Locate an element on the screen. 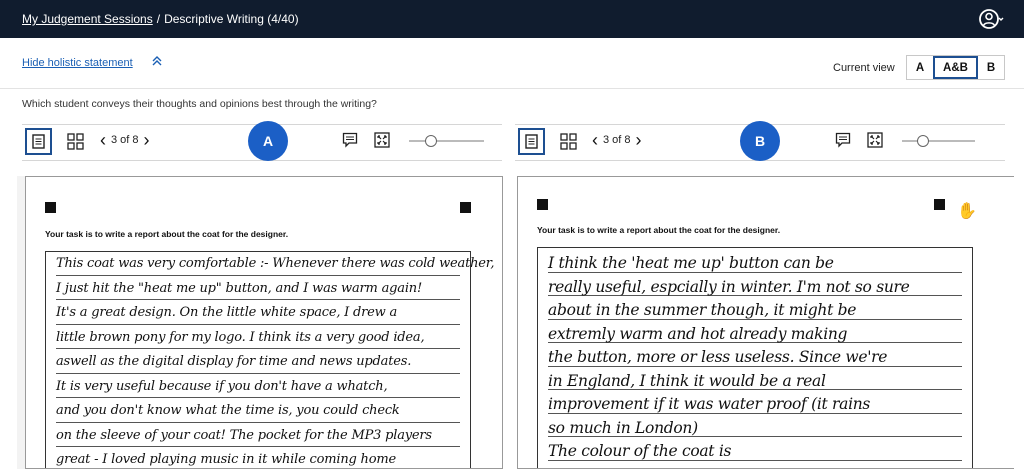 The image size is (1024, 469). view-option-a-and-b: A&B is located at coordinates (955, 67).